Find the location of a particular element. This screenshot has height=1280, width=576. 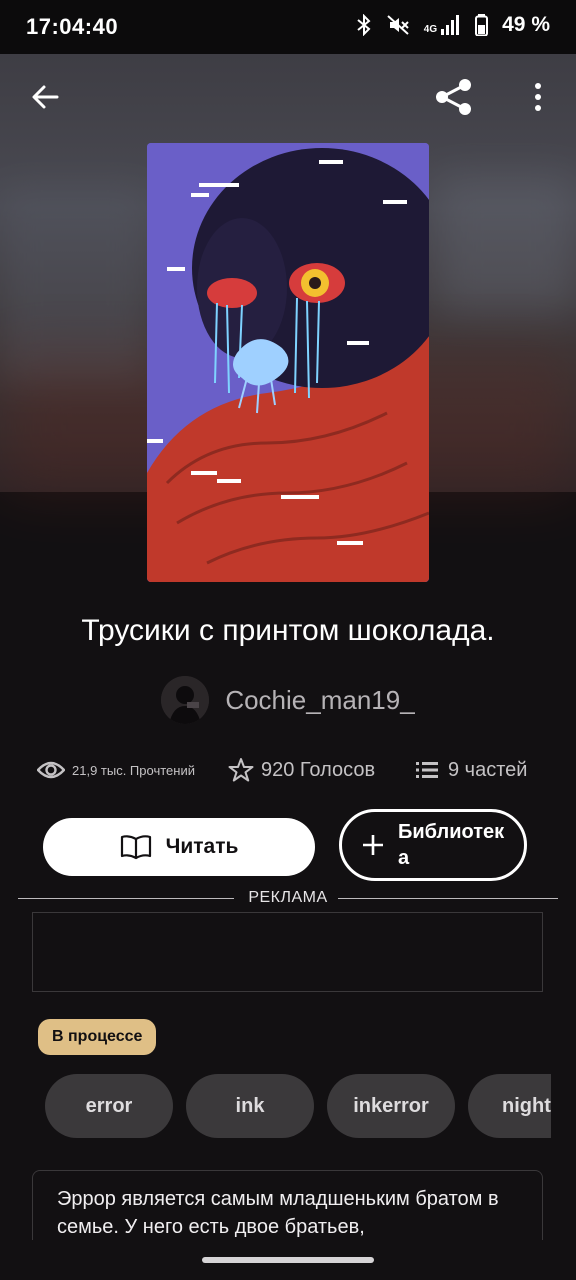

tags-row: error ink inkerror nighte is located at coordinates (298, 1106).